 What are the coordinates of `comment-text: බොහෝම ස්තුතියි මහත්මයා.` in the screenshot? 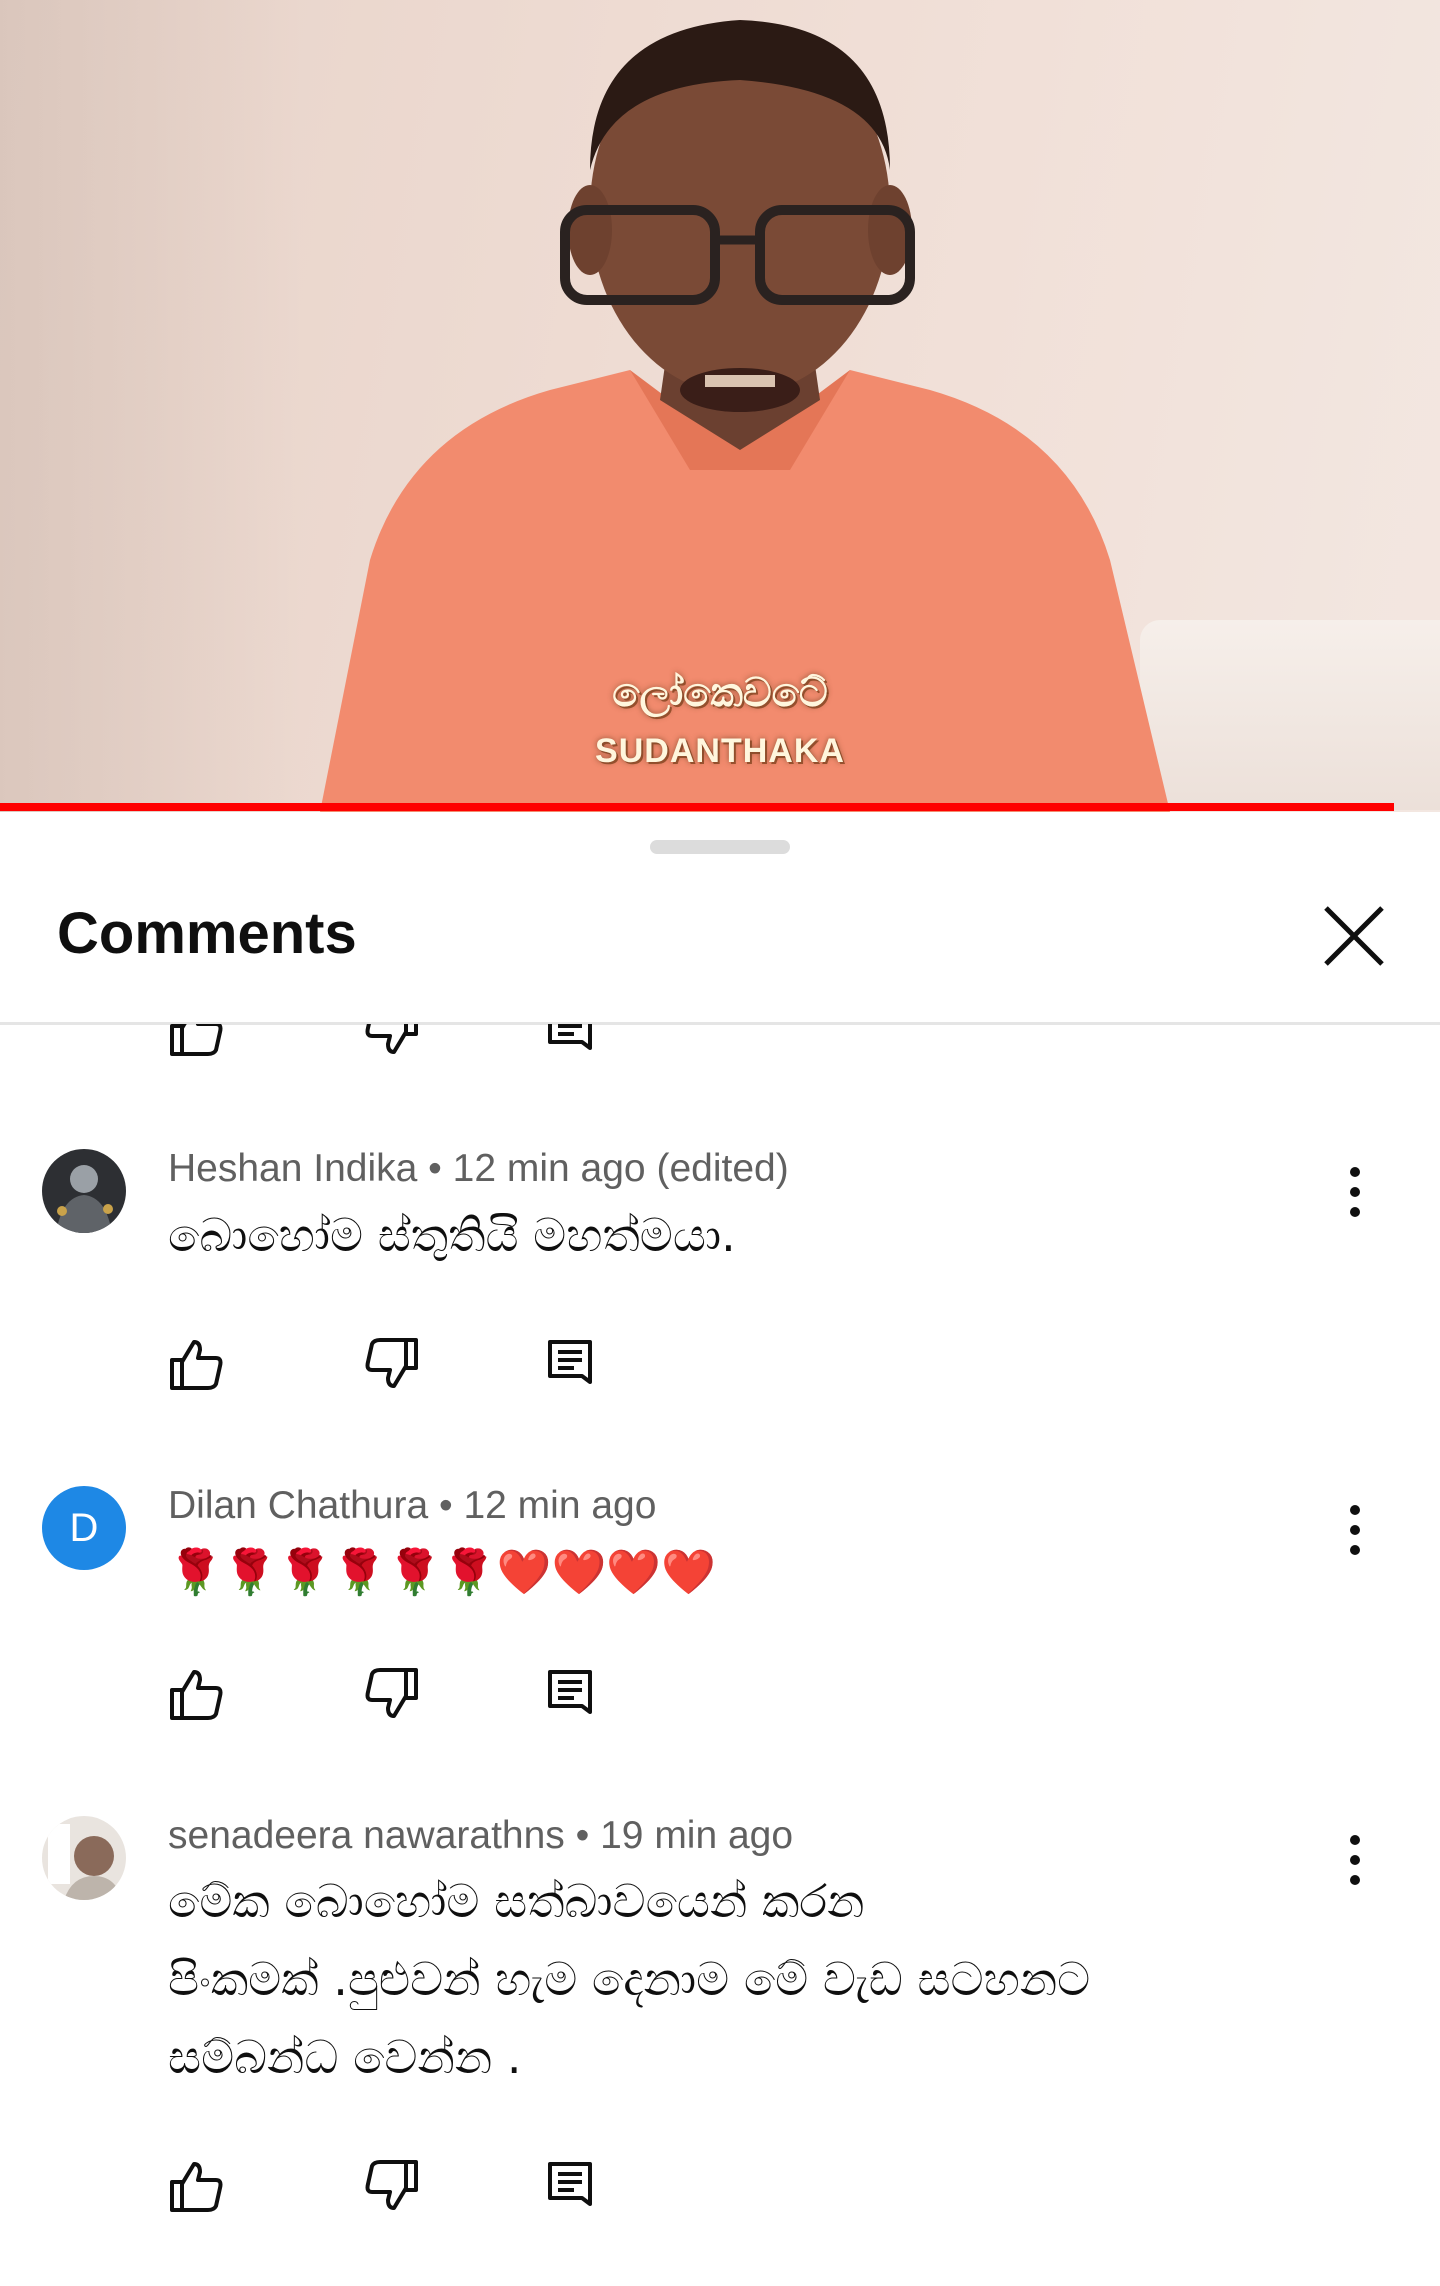 It's located at (452, 1235).